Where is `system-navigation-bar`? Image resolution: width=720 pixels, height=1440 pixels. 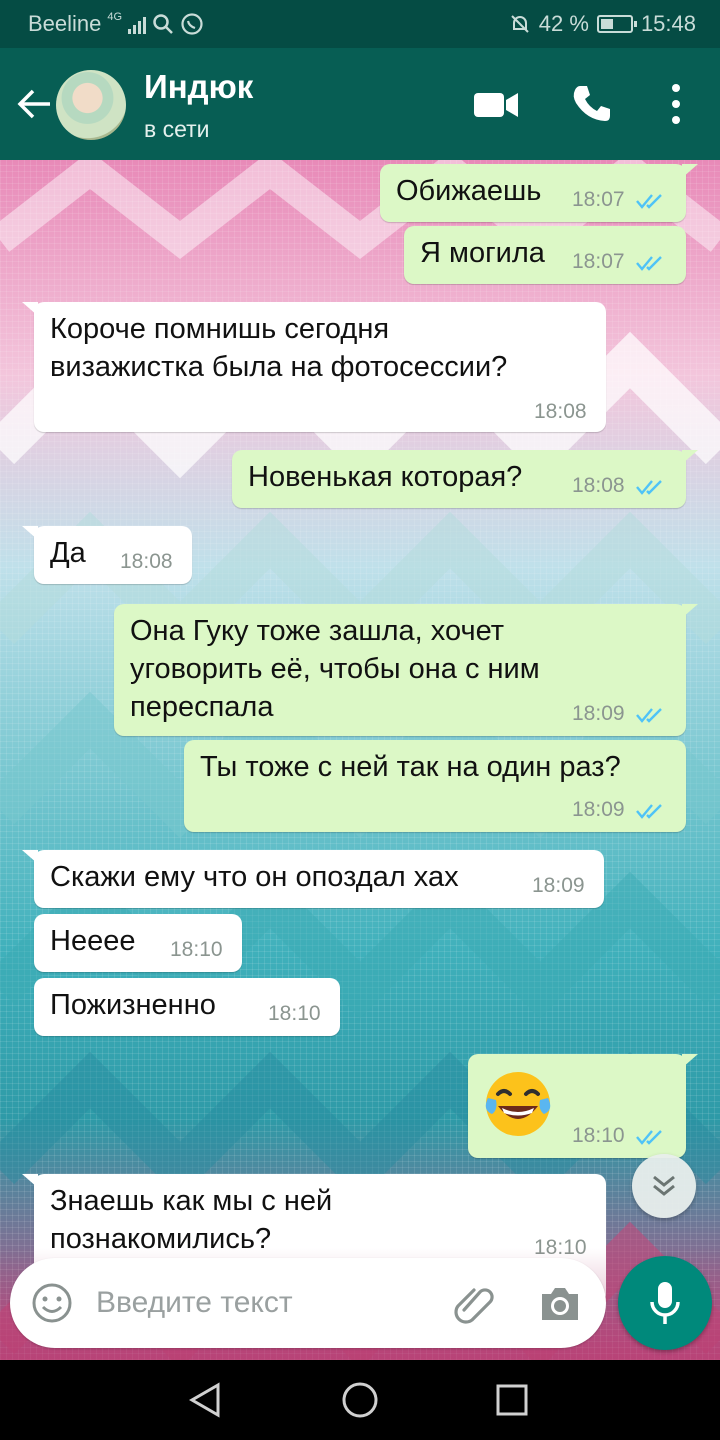
system-navigation-bar is located at coordinates (360, 1400).